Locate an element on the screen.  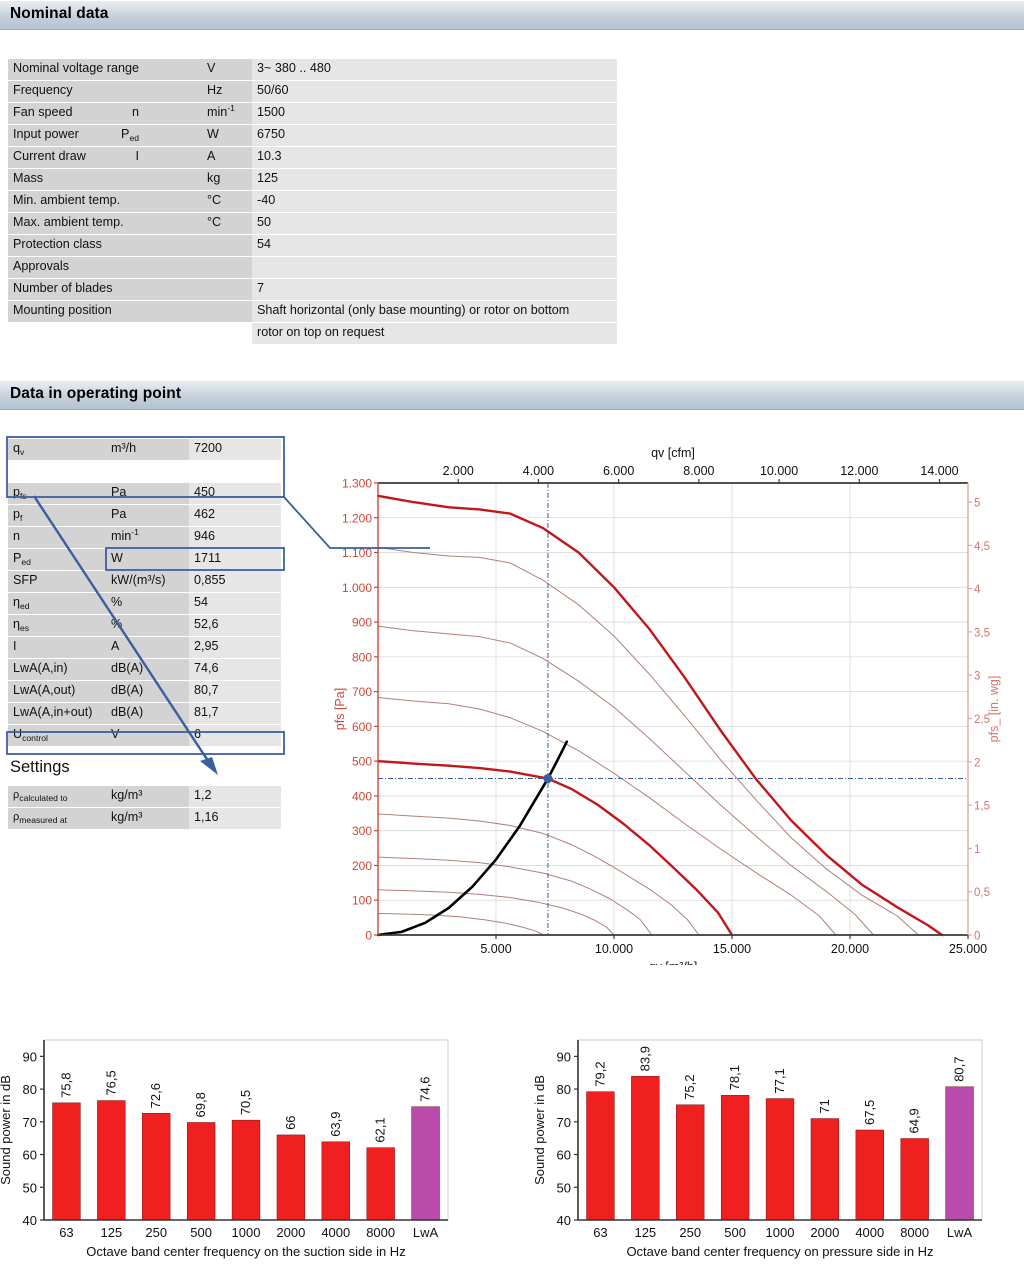
operating-row-value: 946 is located at coordinates (235, 537).